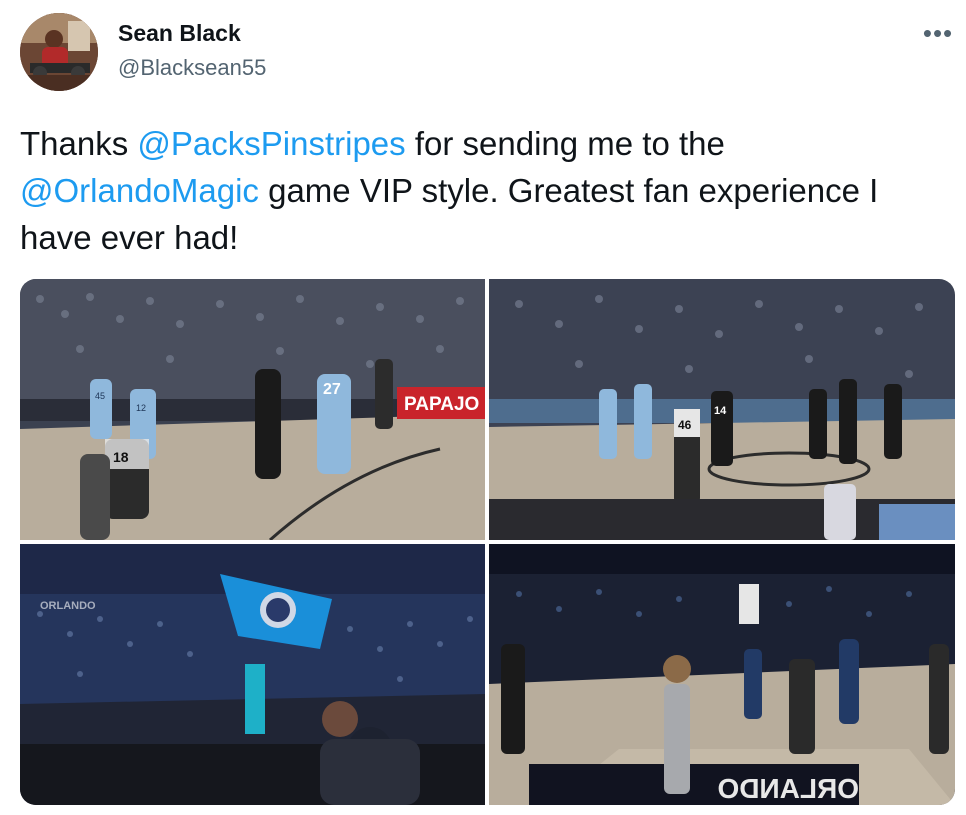 The width and height of the screenshot is (966, 815). What do you see at coordinates (685, 425) in the screenshot?
I see `photo-2-ref-number: 46` at bounding box center [685, 425].